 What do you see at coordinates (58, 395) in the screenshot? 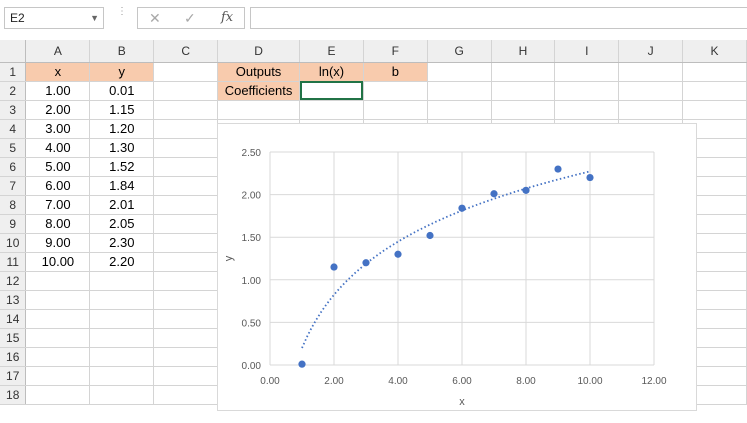
I see `cell-a18` at bounding box center [58, 395].